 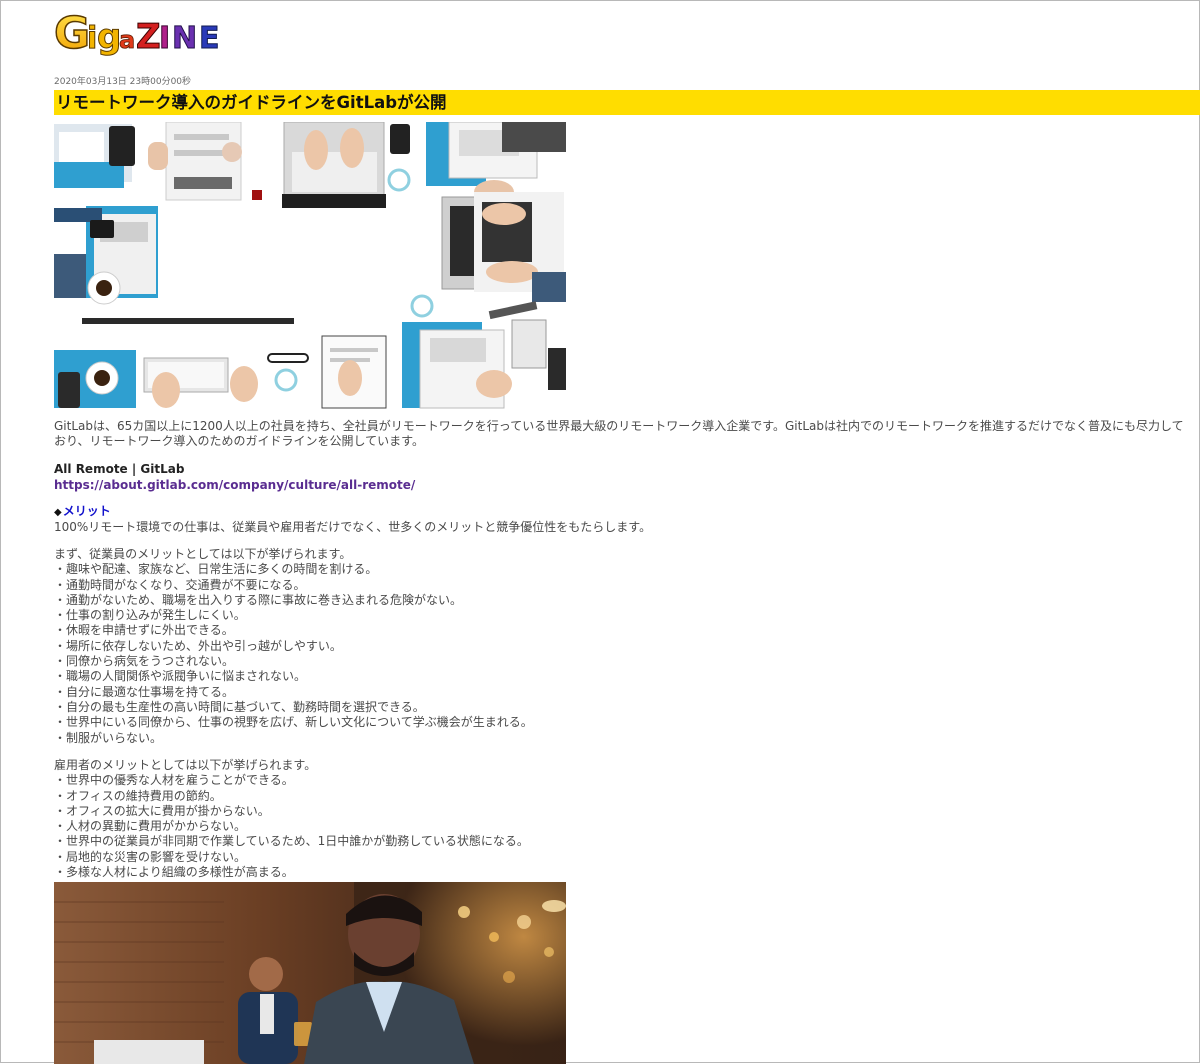 I want to click on svg-text: E, so click(x=209, y=38).